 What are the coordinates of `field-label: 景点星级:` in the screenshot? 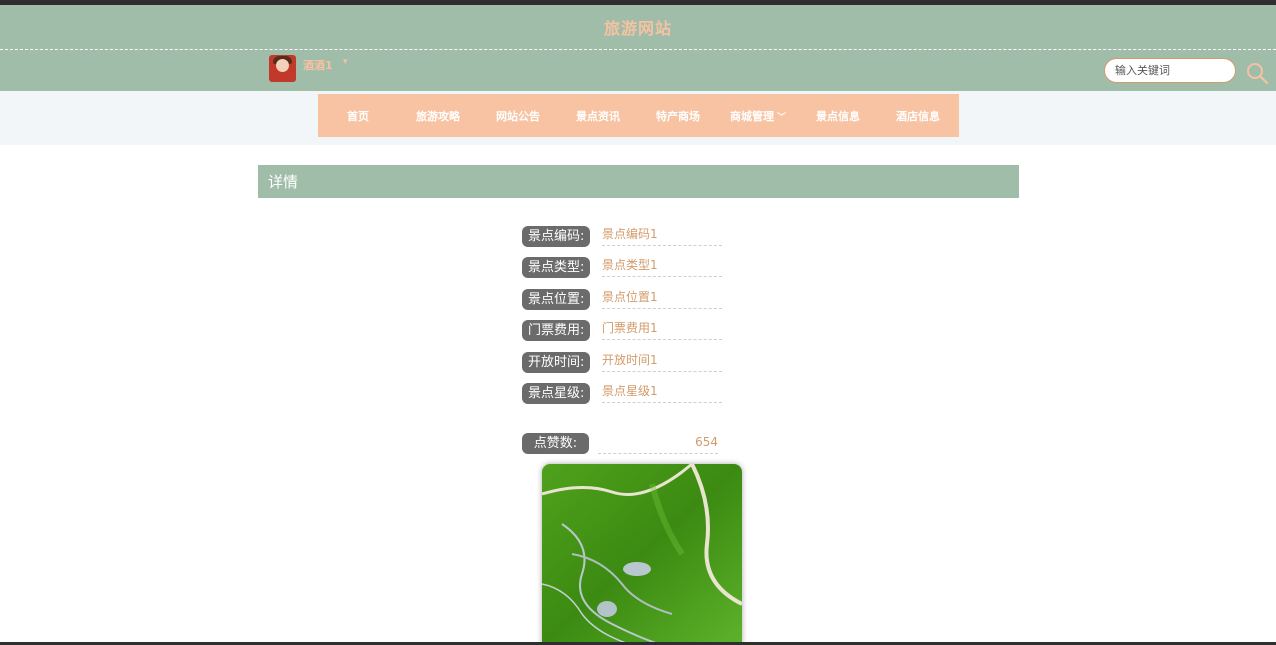 It's located at (556, 393).